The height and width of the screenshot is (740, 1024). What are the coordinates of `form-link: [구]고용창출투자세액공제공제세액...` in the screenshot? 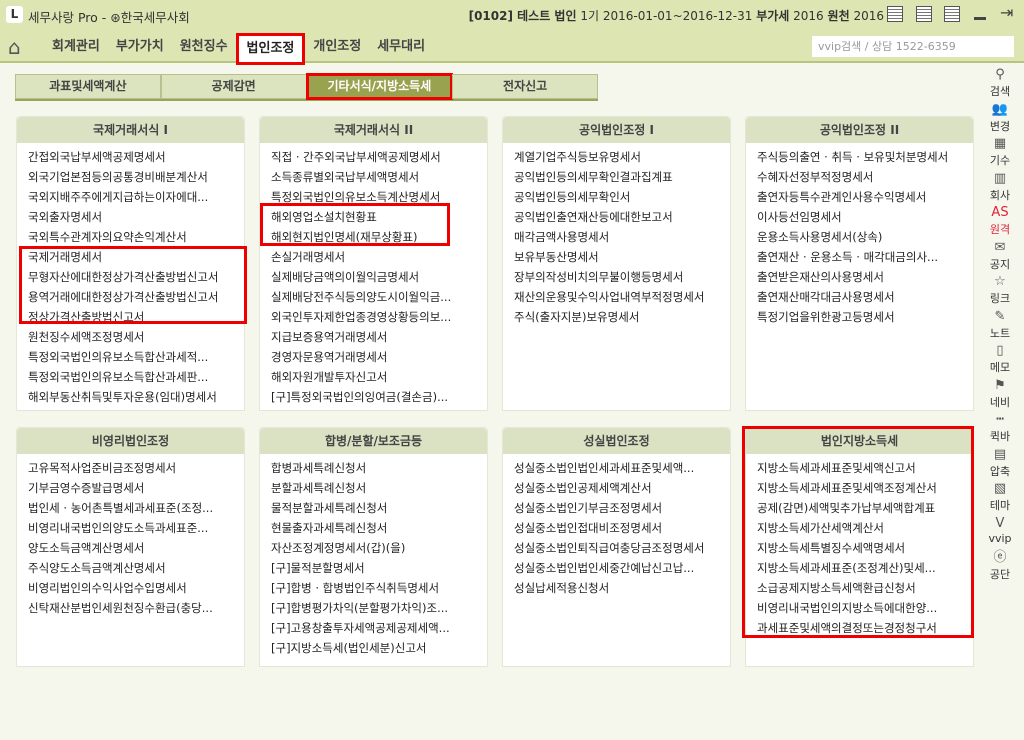 It's located at (379, 628).